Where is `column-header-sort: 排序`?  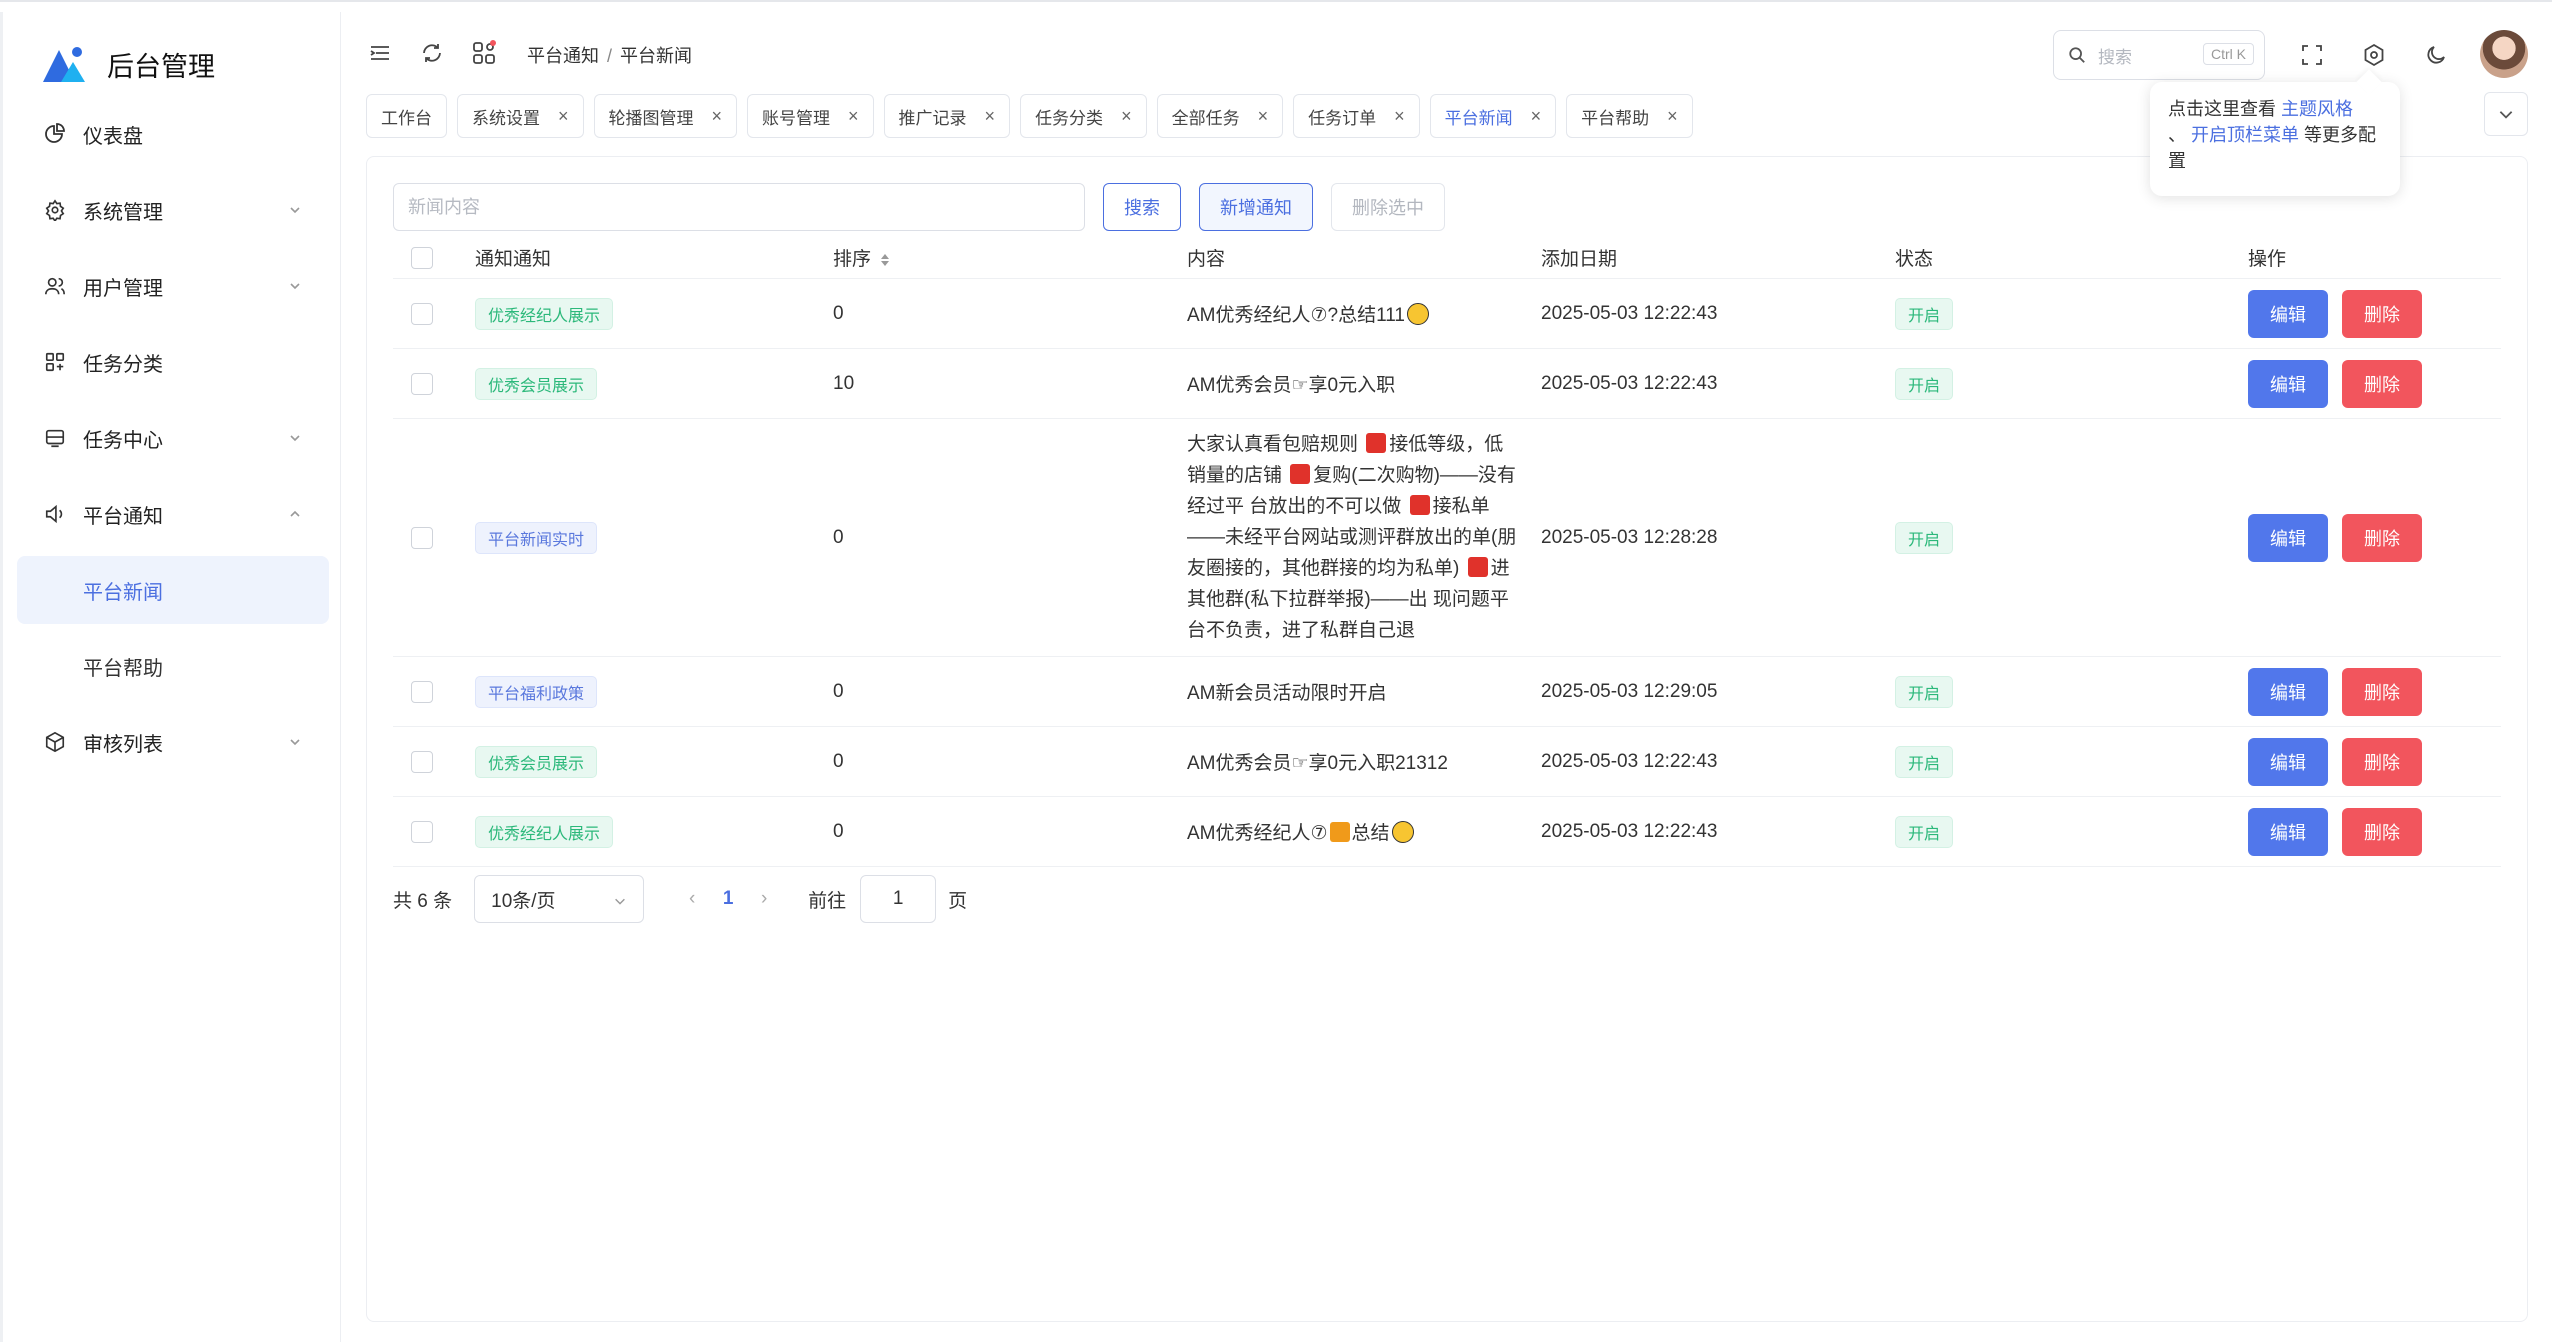 column-header-sort: 排序 is located at coordinates (1010, 257).